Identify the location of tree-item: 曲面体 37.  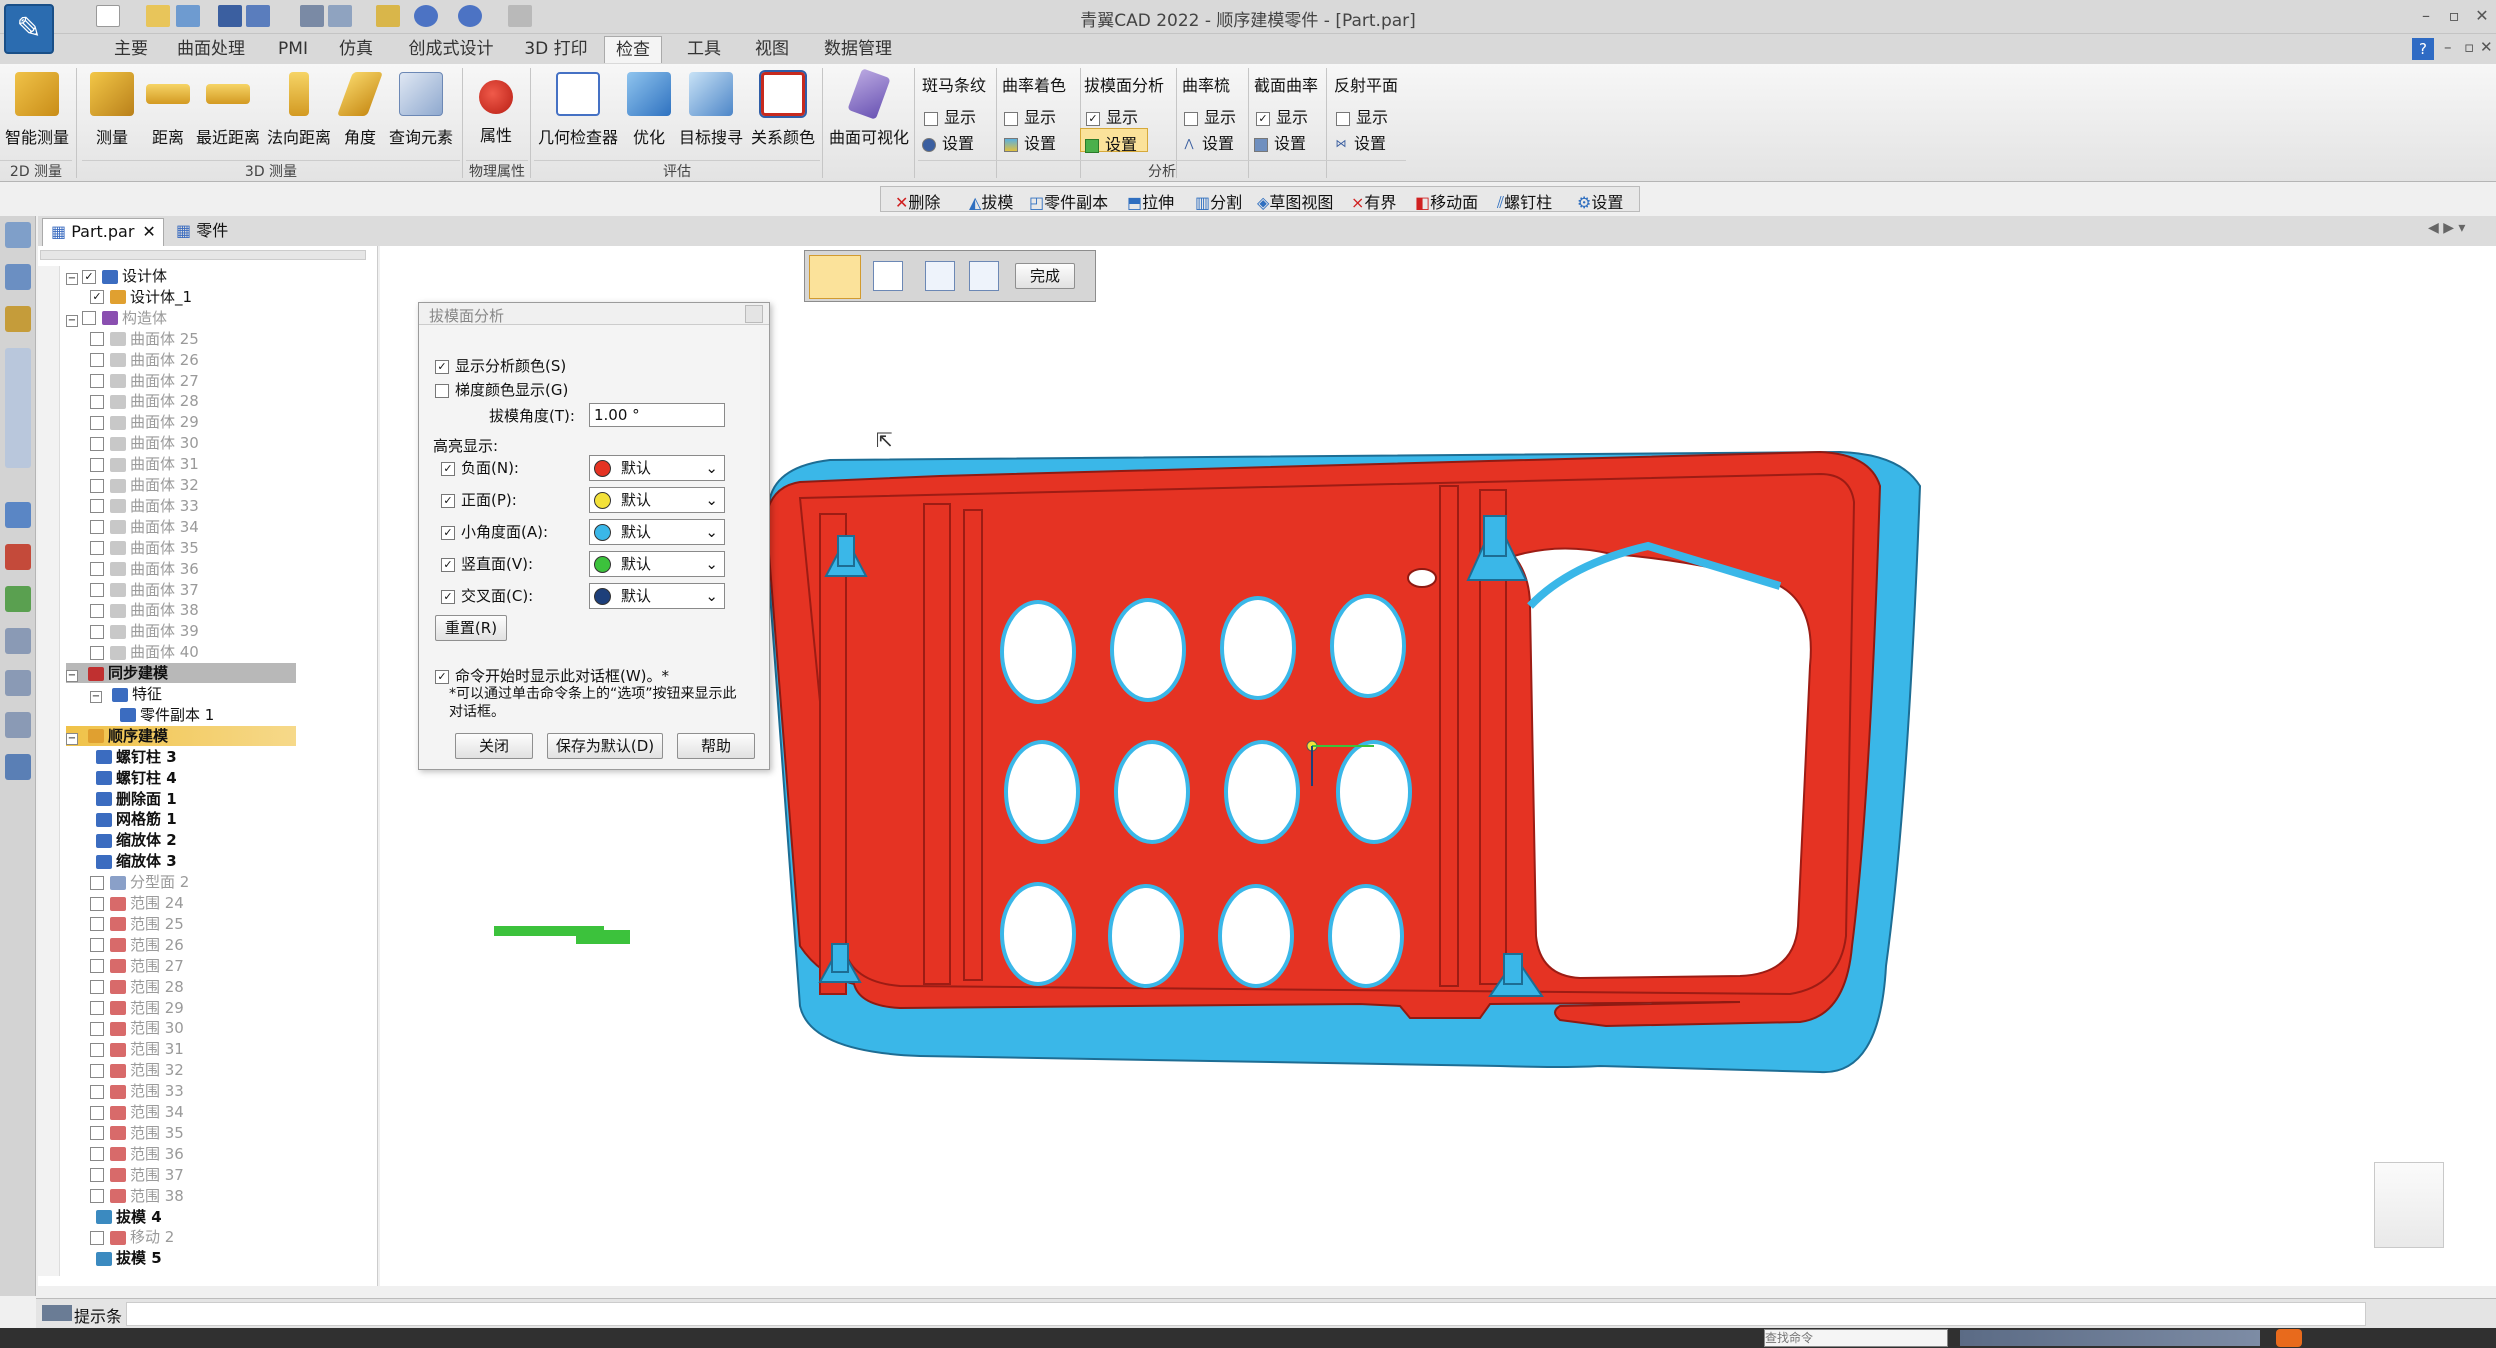
(144, 590).